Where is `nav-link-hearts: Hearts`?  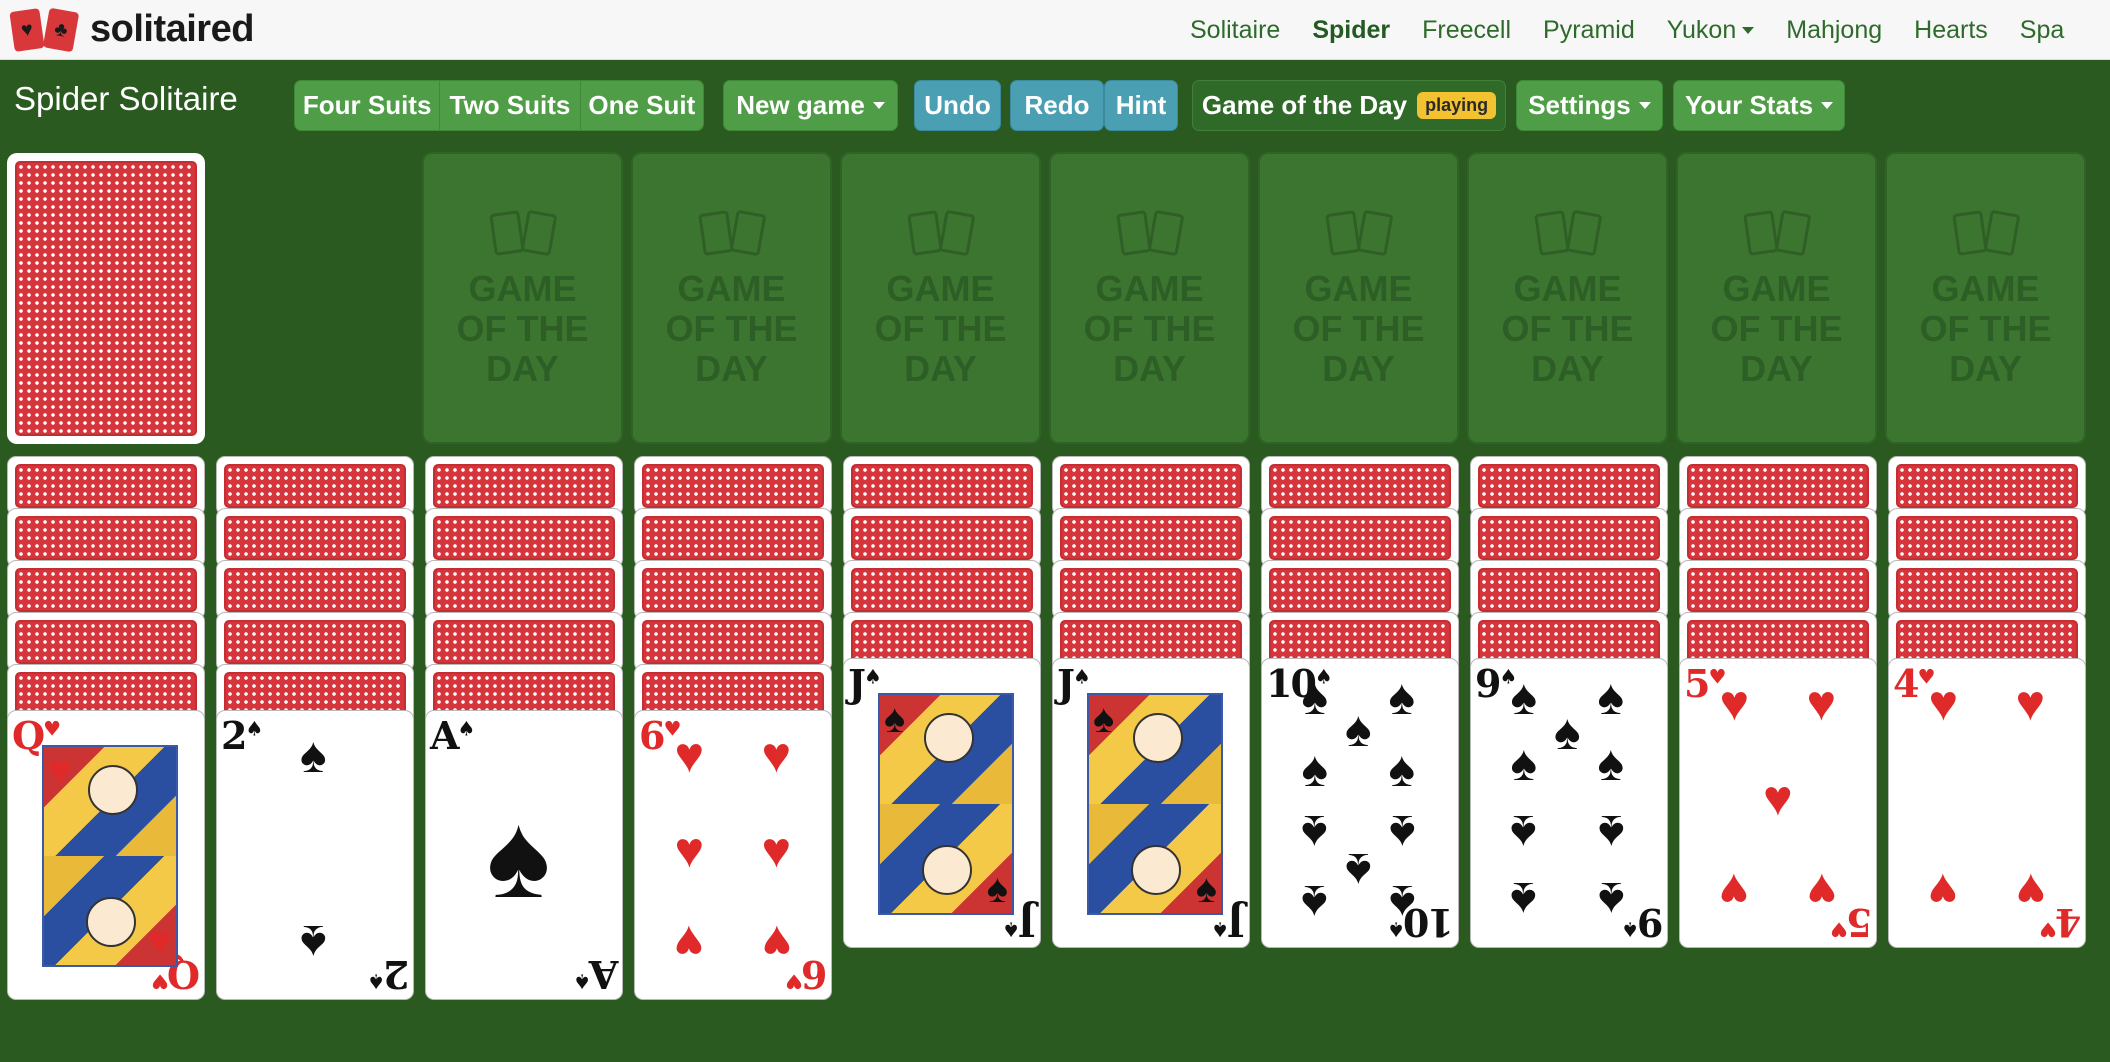
nav-link-hearts: Hearts is located at coordinates (1951, 30).